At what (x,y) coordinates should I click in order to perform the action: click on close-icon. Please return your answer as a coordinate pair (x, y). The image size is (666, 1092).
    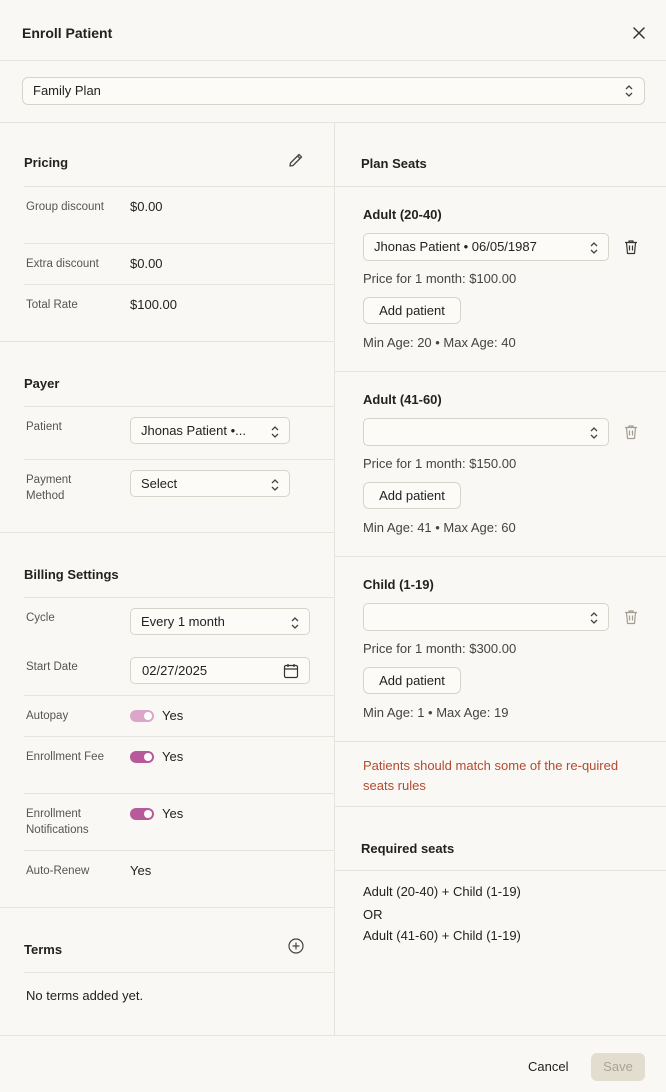
    Looking at the image, I should click on (639, 33).